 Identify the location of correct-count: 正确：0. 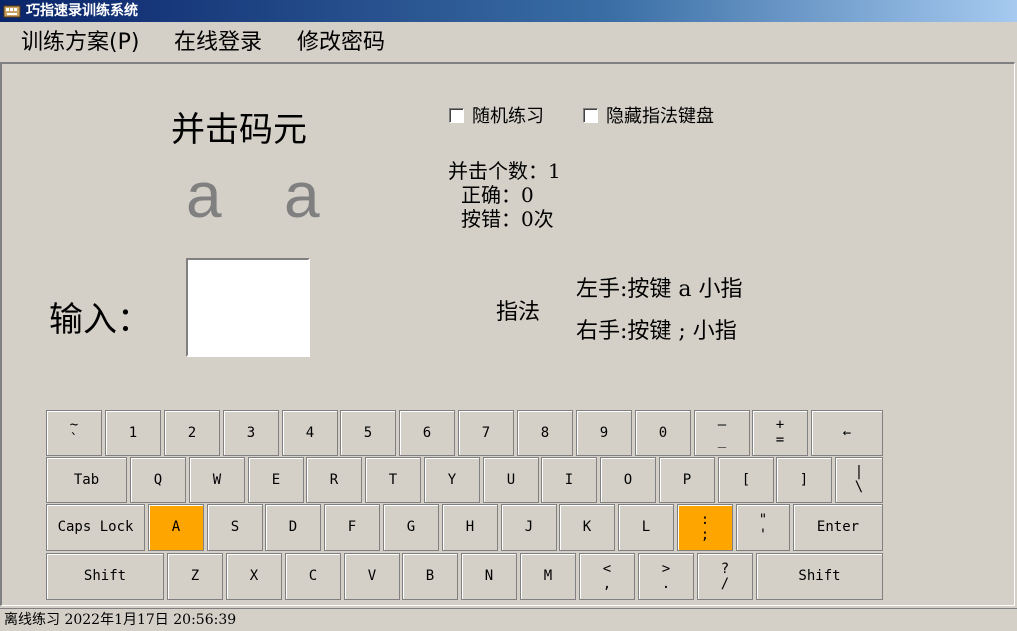
(497, 195).